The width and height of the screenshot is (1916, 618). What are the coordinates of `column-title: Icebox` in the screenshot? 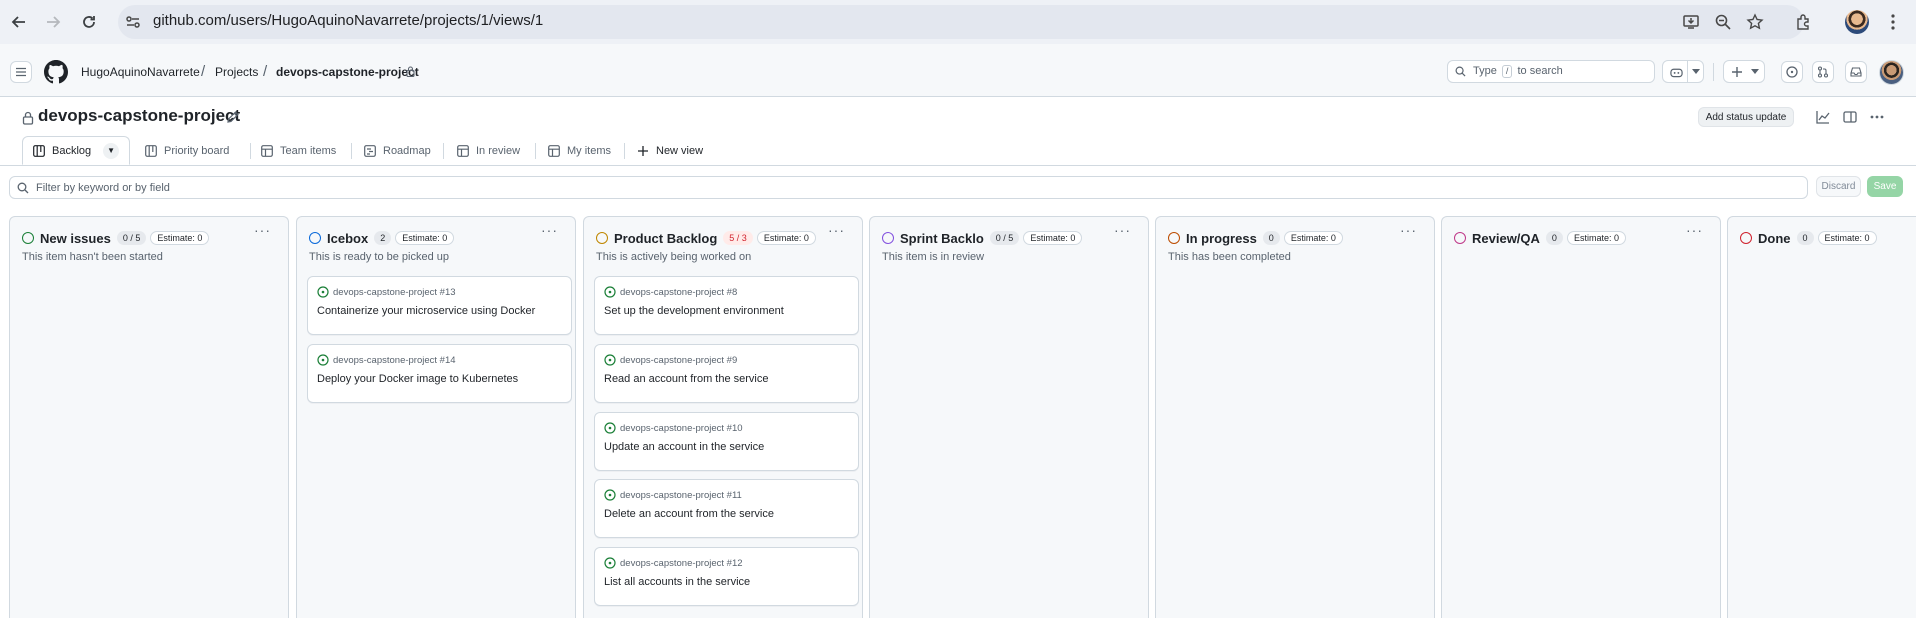 It's located at (348, 238).